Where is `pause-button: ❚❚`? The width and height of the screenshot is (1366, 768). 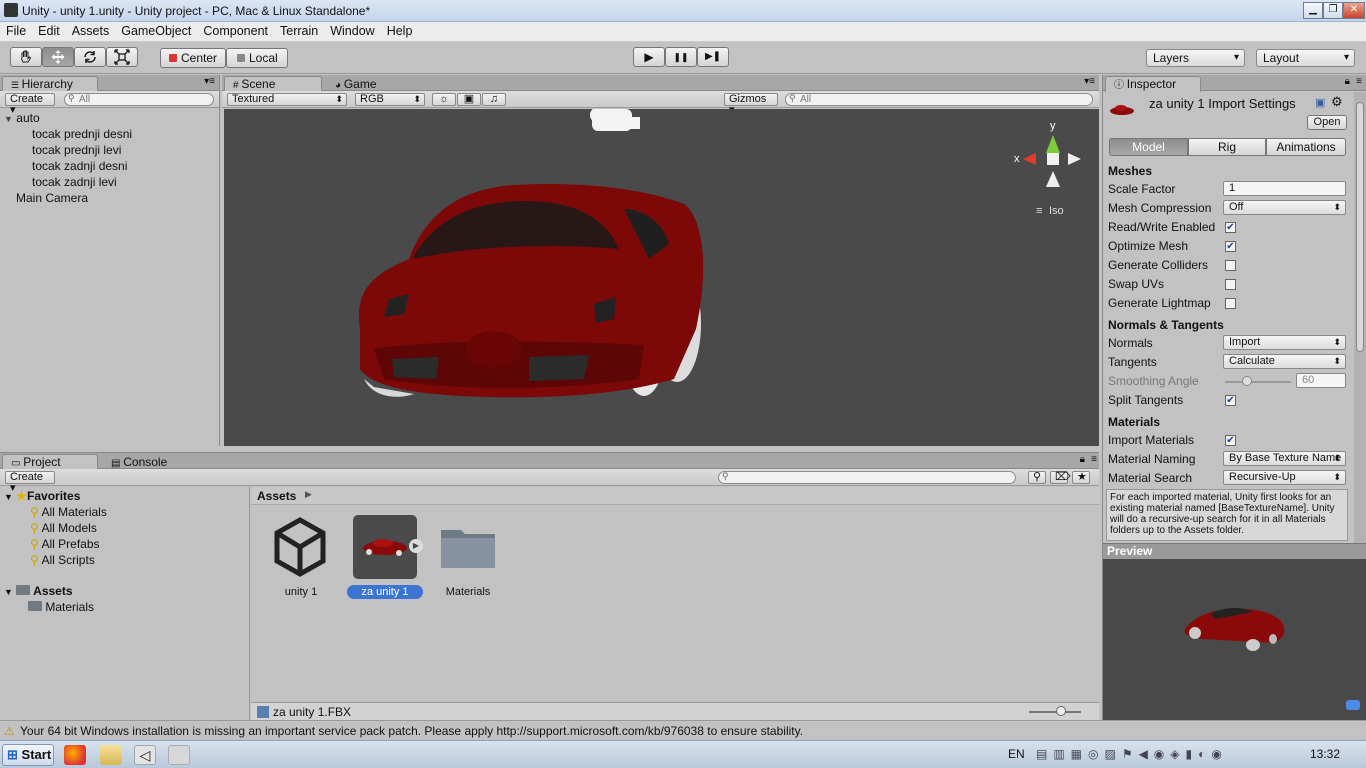
pause-button: ❚❚ is located at coordinates (681, 57).